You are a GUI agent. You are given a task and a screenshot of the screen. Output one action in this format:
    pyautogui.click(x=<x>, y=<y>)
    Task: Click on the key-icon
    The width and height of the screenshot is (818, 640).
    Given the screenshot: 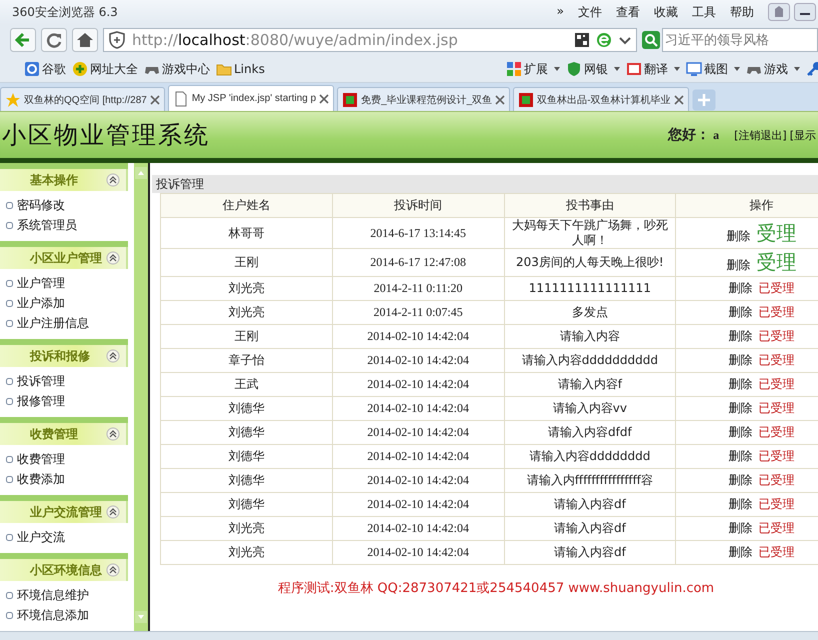 What is the action you would take?
    pyautogui.click(x=812, y=69)
    